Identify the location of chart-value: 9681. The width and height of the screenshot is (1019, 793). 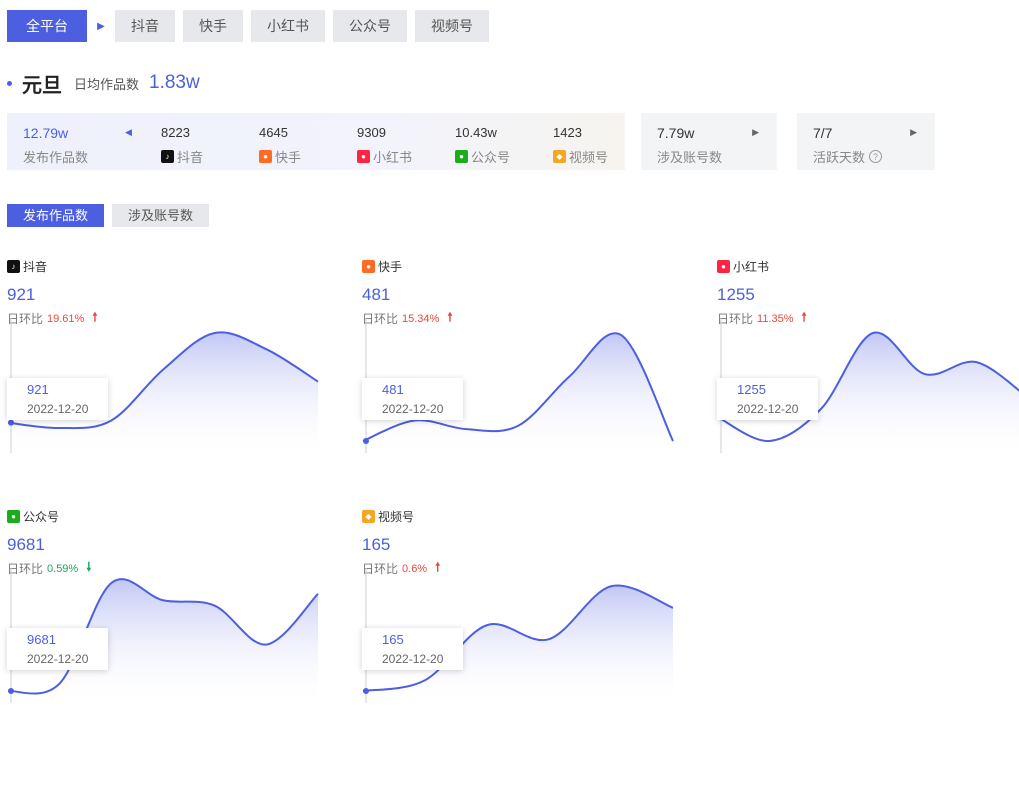
(26, 544).